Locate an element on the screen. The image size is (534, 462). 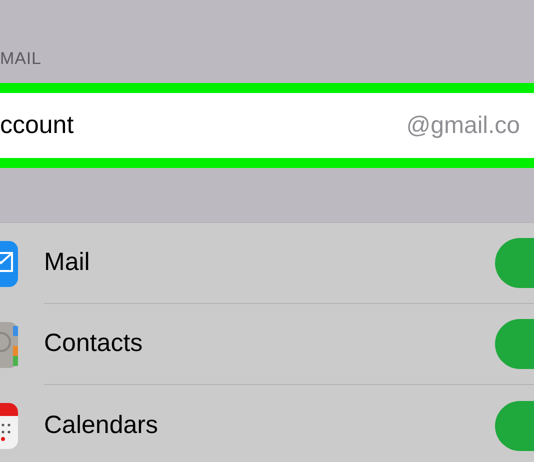
service-label: Calendars is located at coordinates (101, 425).